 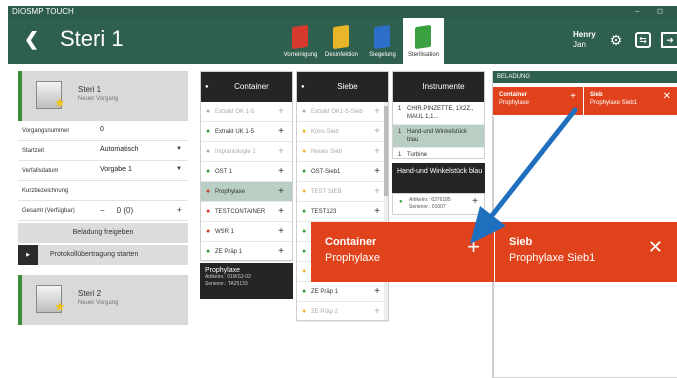 What do you see at coordinates (119, 149) in the screenshot?
I see `startzeit-select: Automatisch` at bounding box center [119, 149].